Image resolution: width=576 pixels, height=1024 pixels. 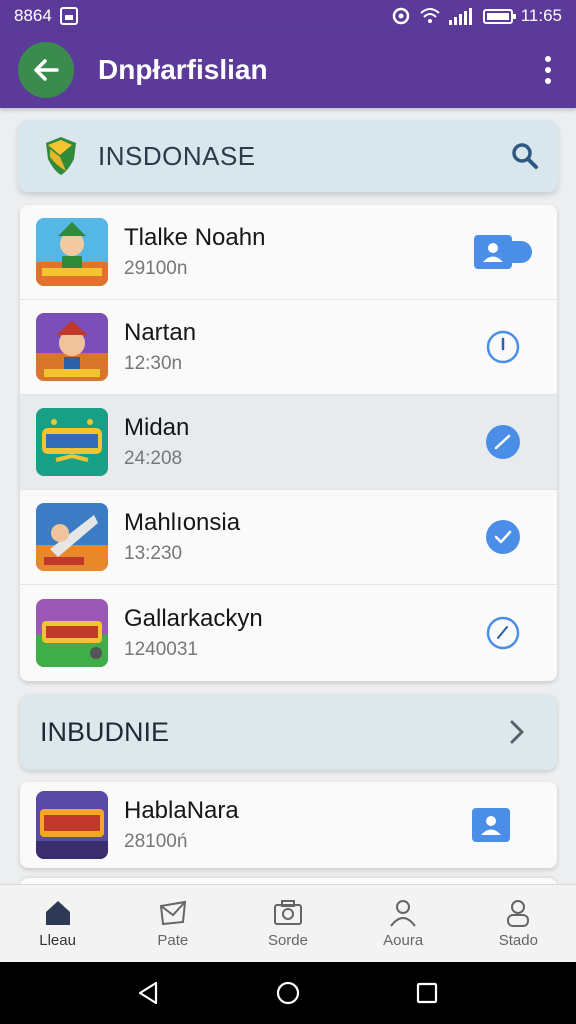 What do you see at coordinates (517, 732) in the screenshot?
I see `chevron-right-icon` at bounding box center [517, 732].